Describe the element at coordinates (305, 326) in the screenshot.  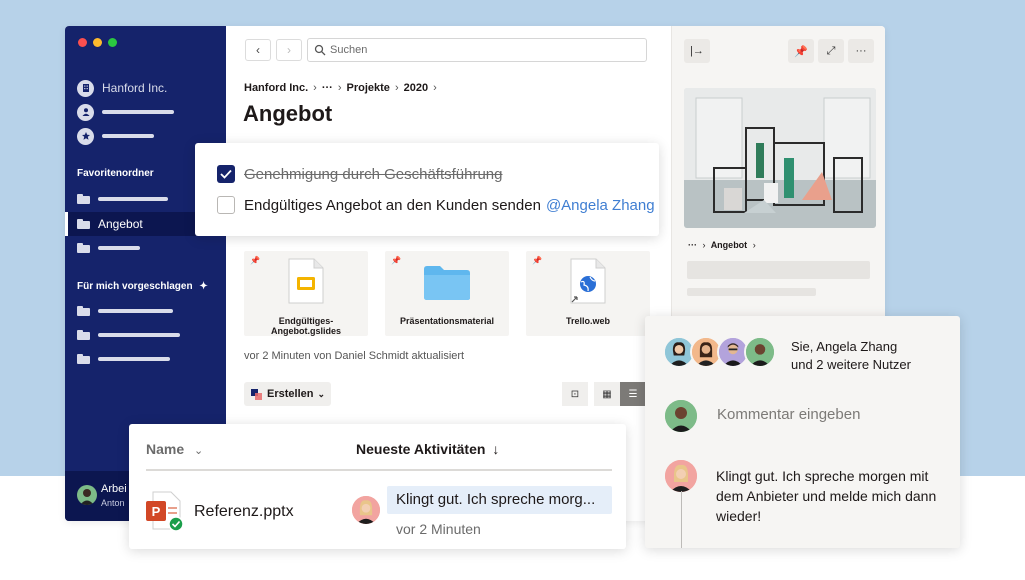
I see `file-name: Endgültiges-Angebot.gslides` at that location.